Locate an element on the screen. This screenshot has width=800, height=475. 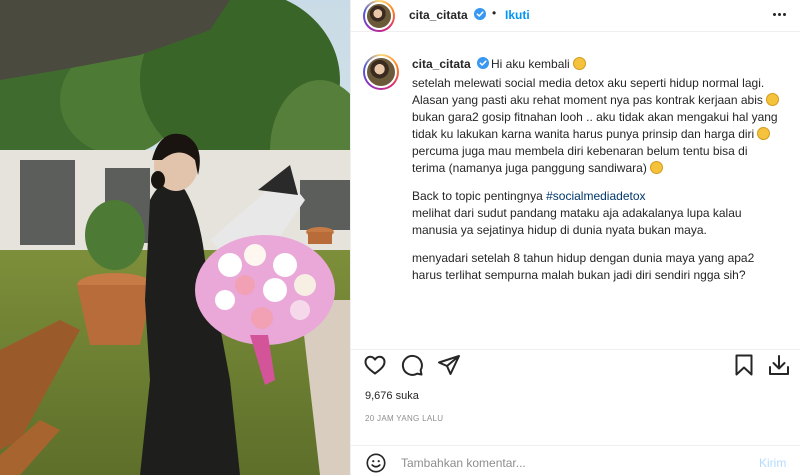
comment-box: Kirim is located at coordinates (575, 460).